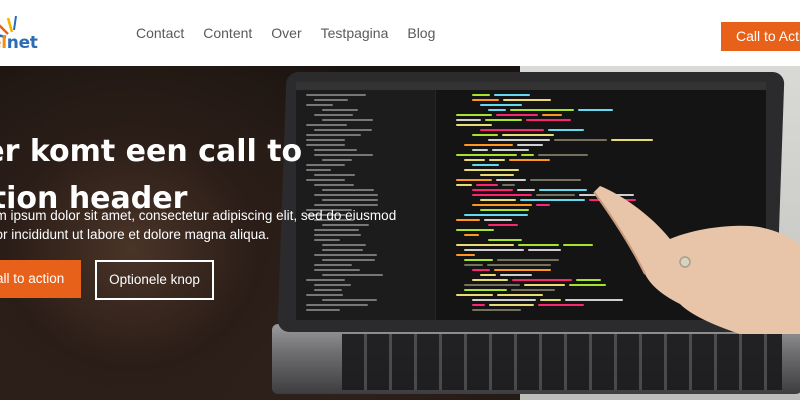 This screenshot has width=800, height=400. I want to click on laptop-keyboard, so click(562, 362).